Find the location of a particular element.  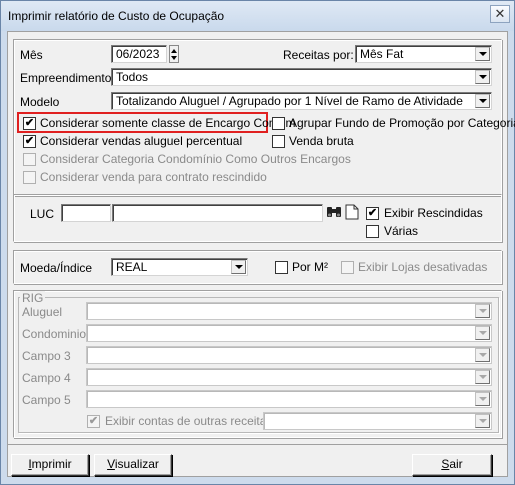

luc-name-input is located at coordinates (217, 213).